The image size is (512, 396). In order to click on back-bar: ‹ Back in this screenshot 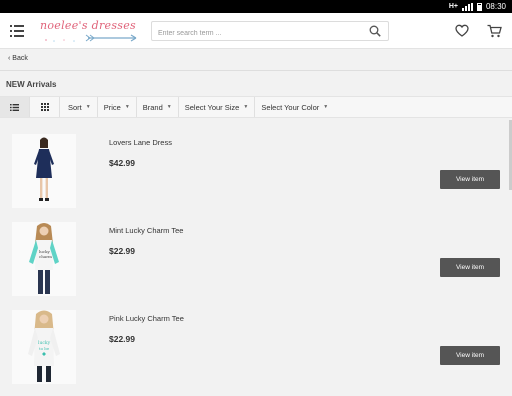, I will do `click(256, 60)`.